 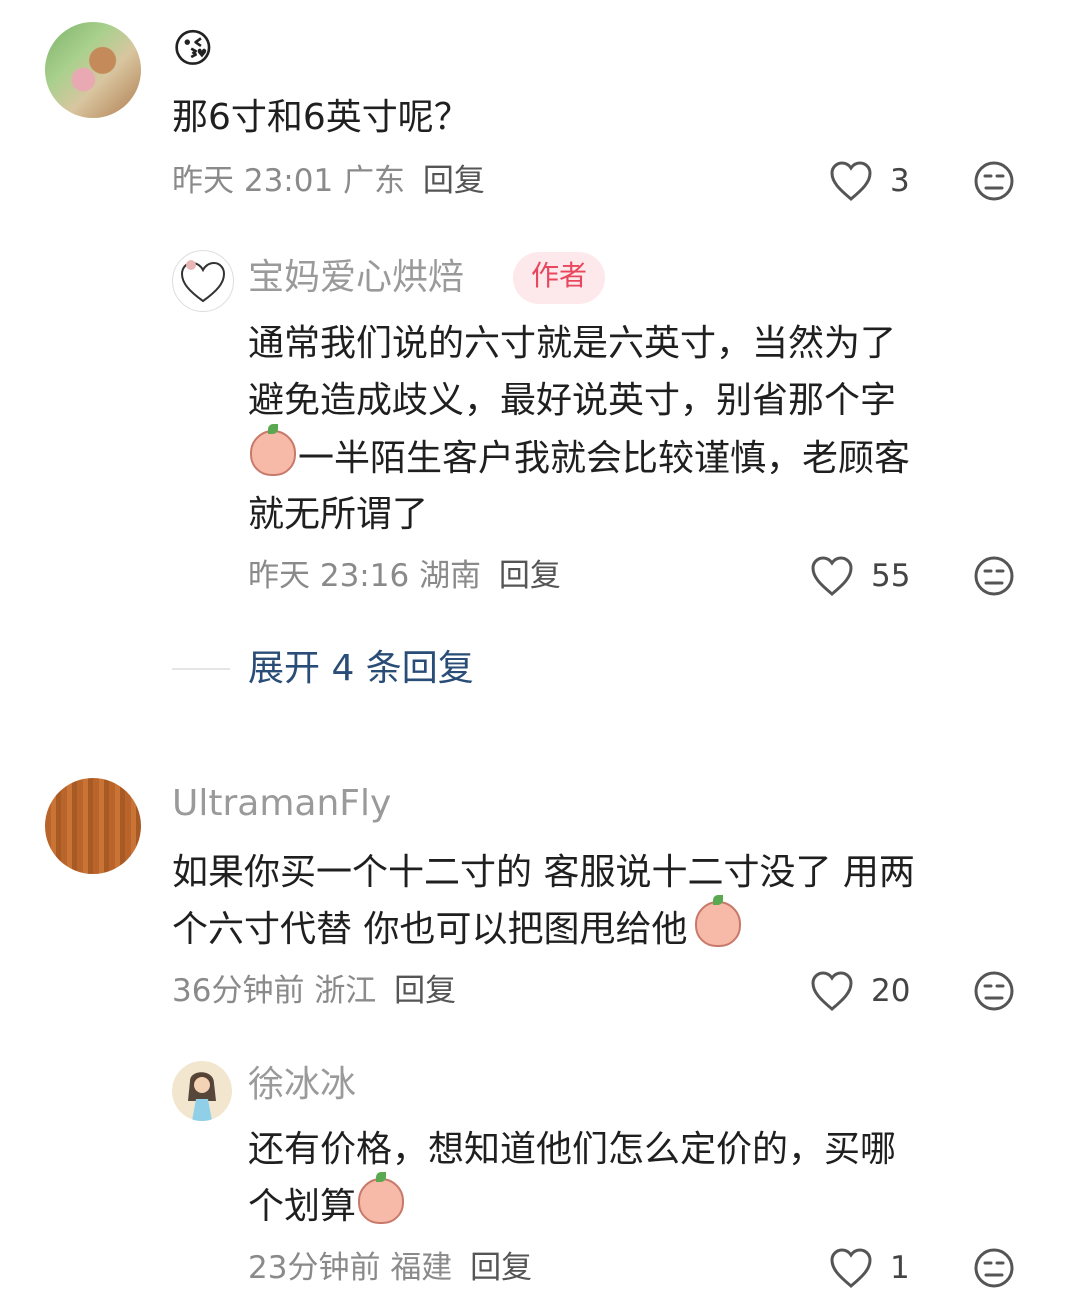 I want to click on comment-text: 那6寸和6英寸呢？, so click(x=321, y=117).